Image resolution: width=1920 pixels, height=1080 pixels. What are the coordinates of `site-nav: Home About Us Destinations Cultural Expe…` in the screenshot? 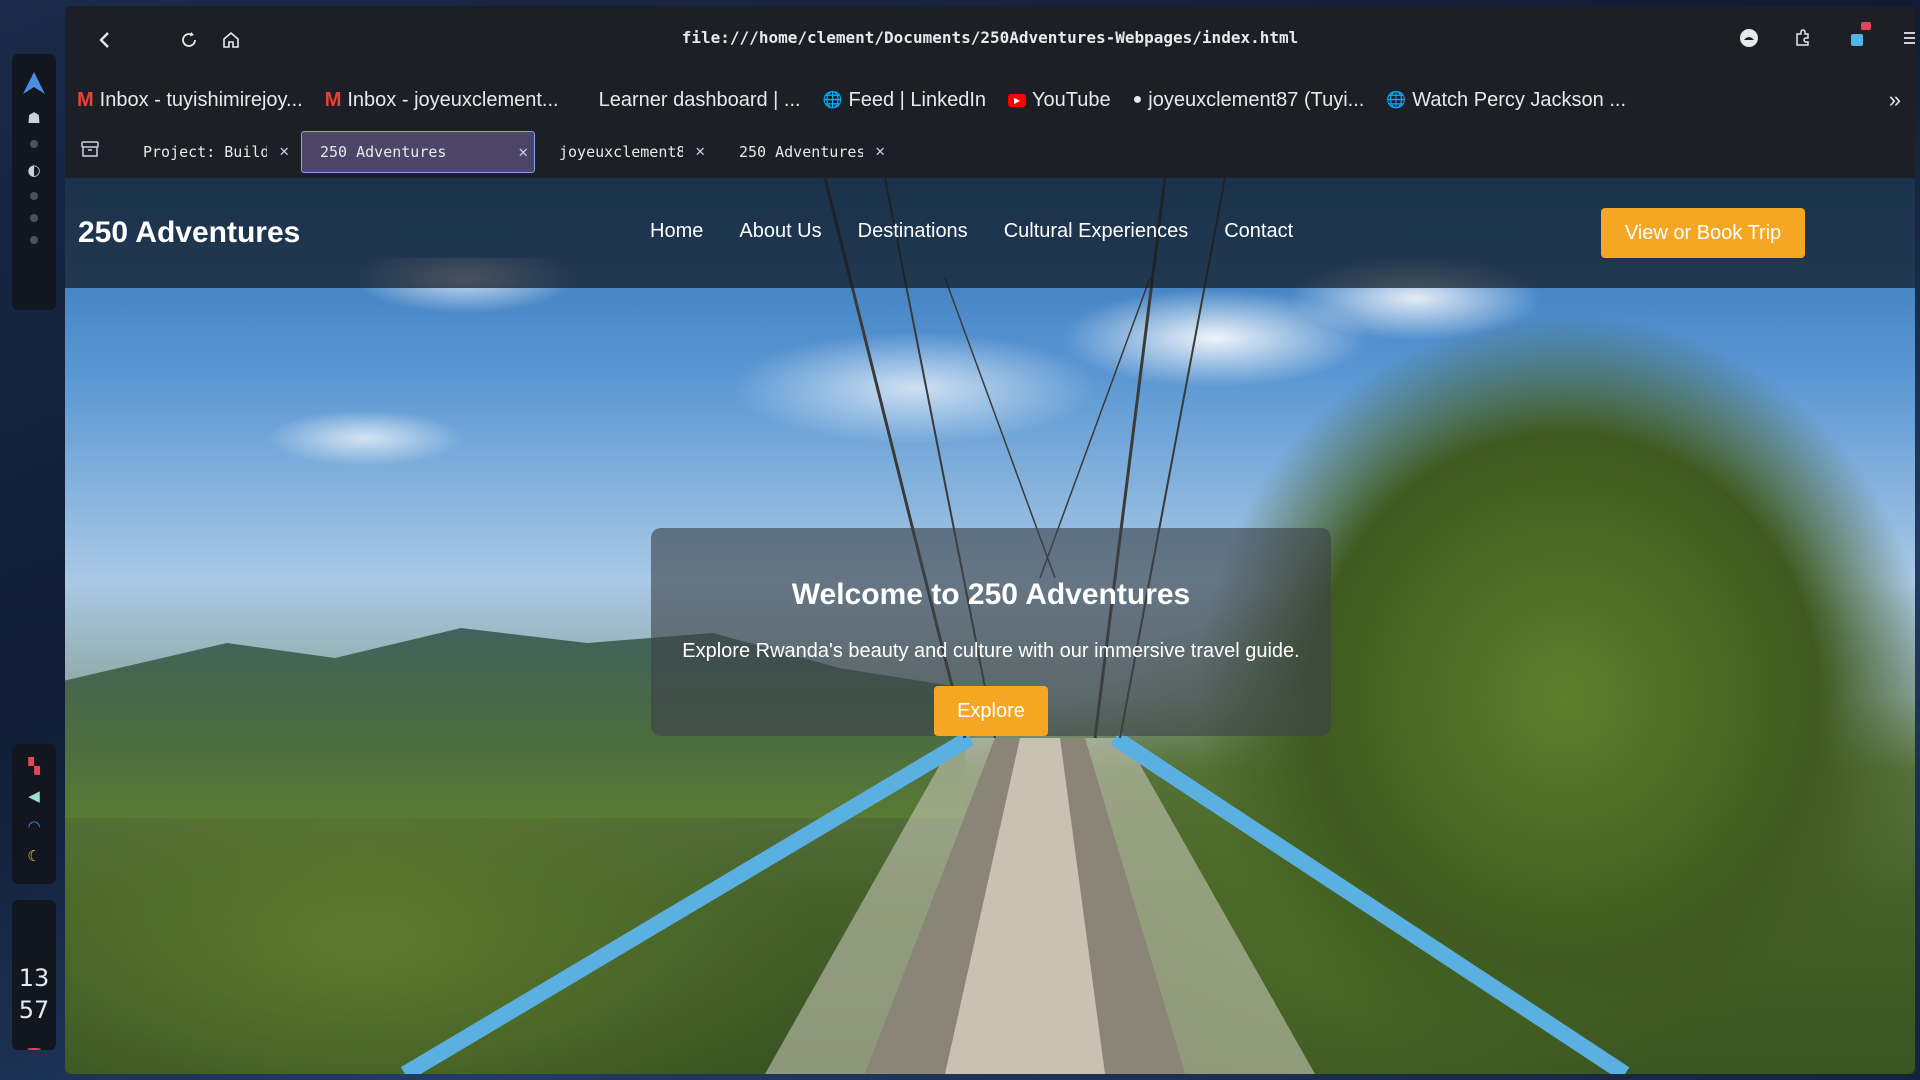 It's located at (971, 231).